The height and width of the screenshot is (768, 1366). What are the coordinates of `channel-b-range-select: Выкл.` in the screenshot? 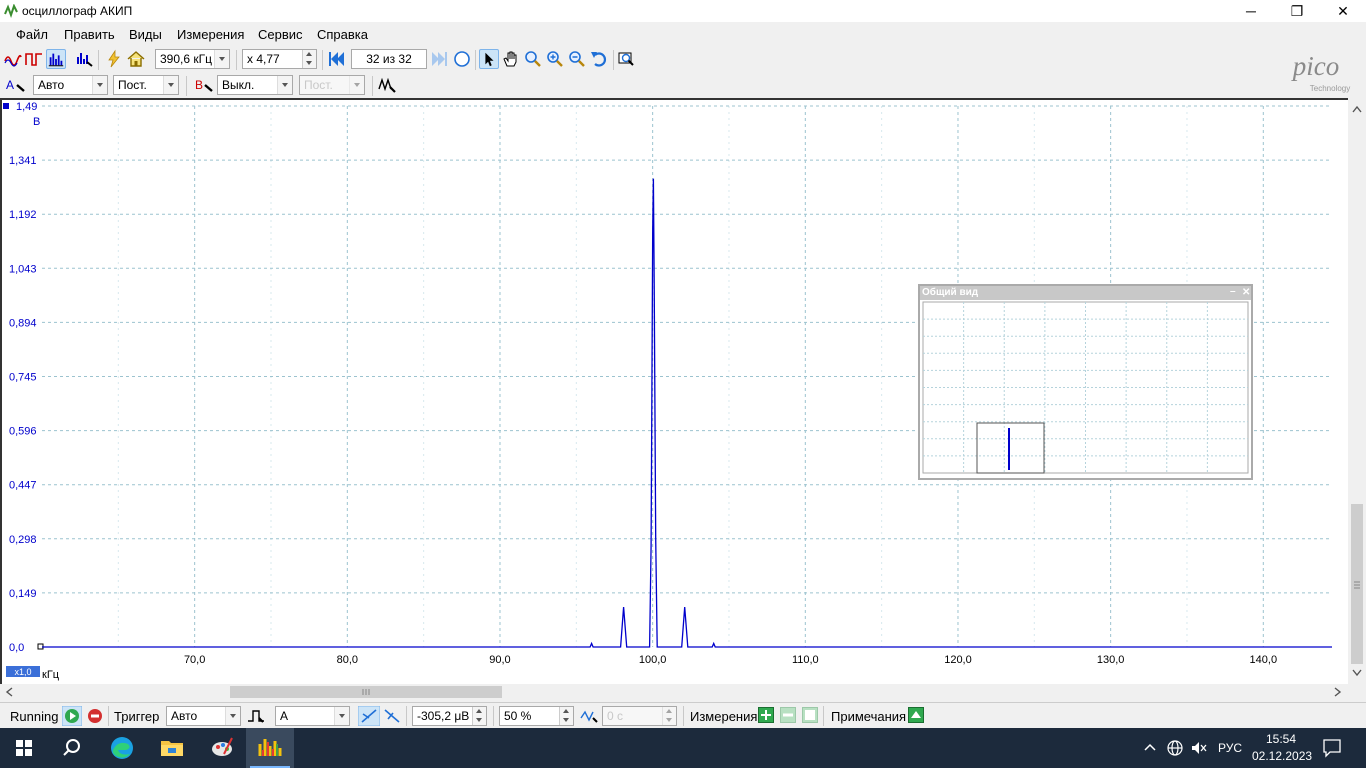 It's located at (255, 85).